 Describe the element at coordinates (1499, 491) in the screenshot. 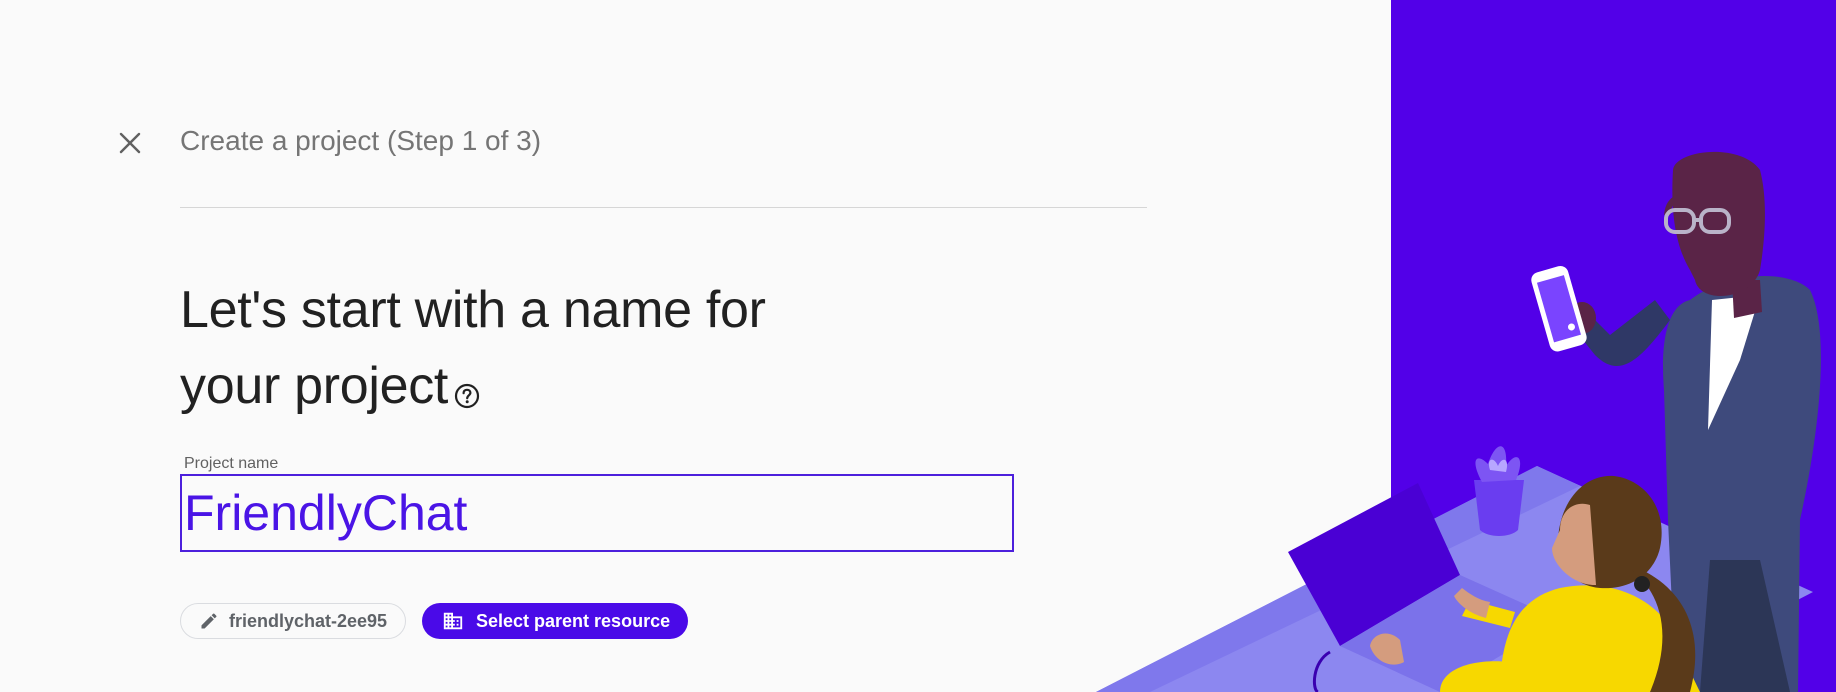

I see `plant` at that location.